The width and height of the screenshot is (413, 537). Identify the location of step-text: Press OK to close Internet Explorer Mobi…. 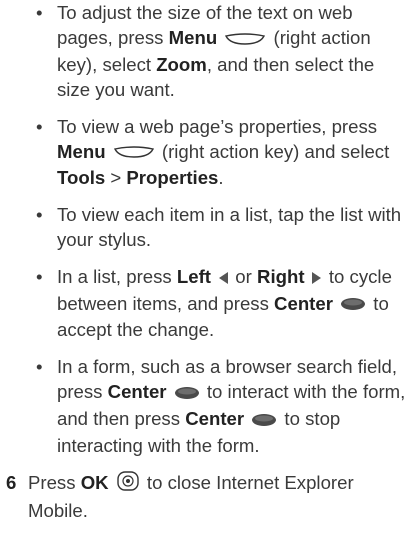
(191, 495).